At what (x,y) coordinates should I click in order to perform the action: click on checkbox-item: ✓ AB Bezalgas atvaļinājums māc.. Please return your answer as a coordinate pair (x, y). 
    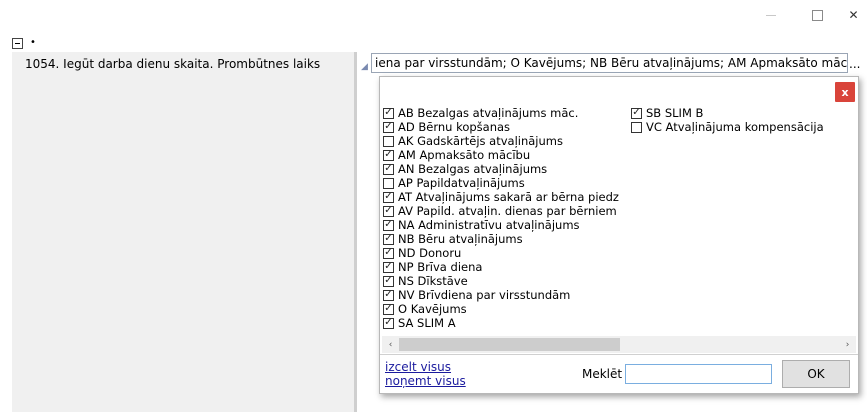
    Looking at the image, I should click on (501, 113).